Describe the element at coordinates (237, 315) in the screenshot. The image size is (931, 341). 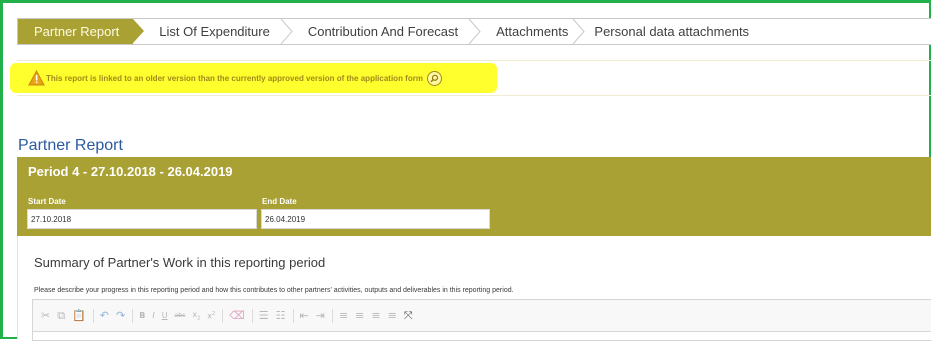
I see `remove-format-icon: ⌫` at that location.